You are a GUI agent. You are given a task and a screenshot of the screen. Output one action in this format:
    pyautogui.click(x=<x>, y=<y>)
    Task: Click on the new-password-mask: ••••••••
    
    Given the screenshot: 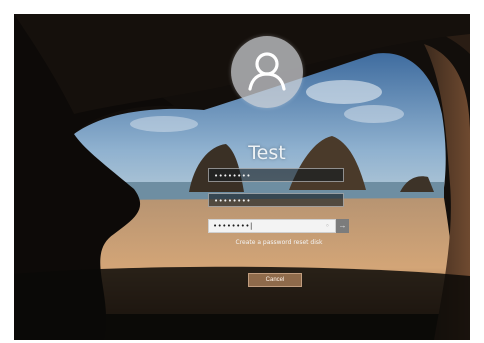 What is the action you would take?
    pyautogui.click(x=233, y=201)
    